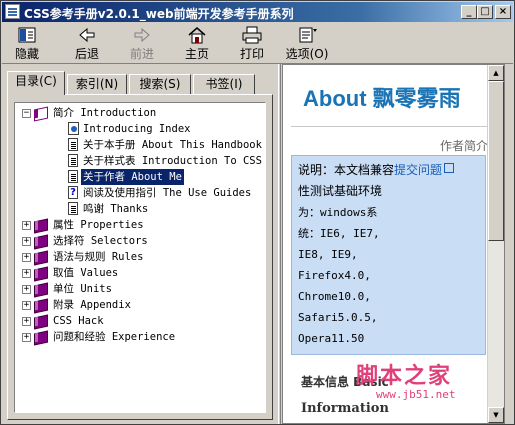  I want to click on home-icon, so click(197, 35).